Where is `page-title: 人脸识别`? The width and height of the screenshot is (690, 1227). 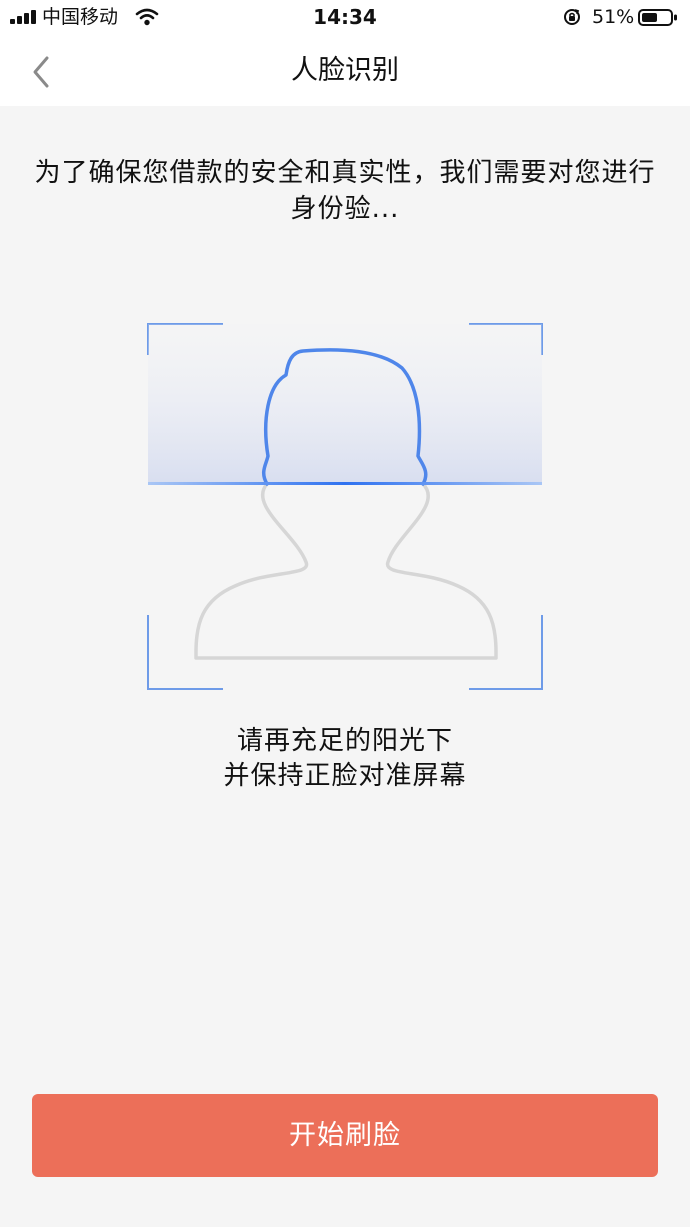 page-title: 人脸识别 is located at coordinates (345, 70).